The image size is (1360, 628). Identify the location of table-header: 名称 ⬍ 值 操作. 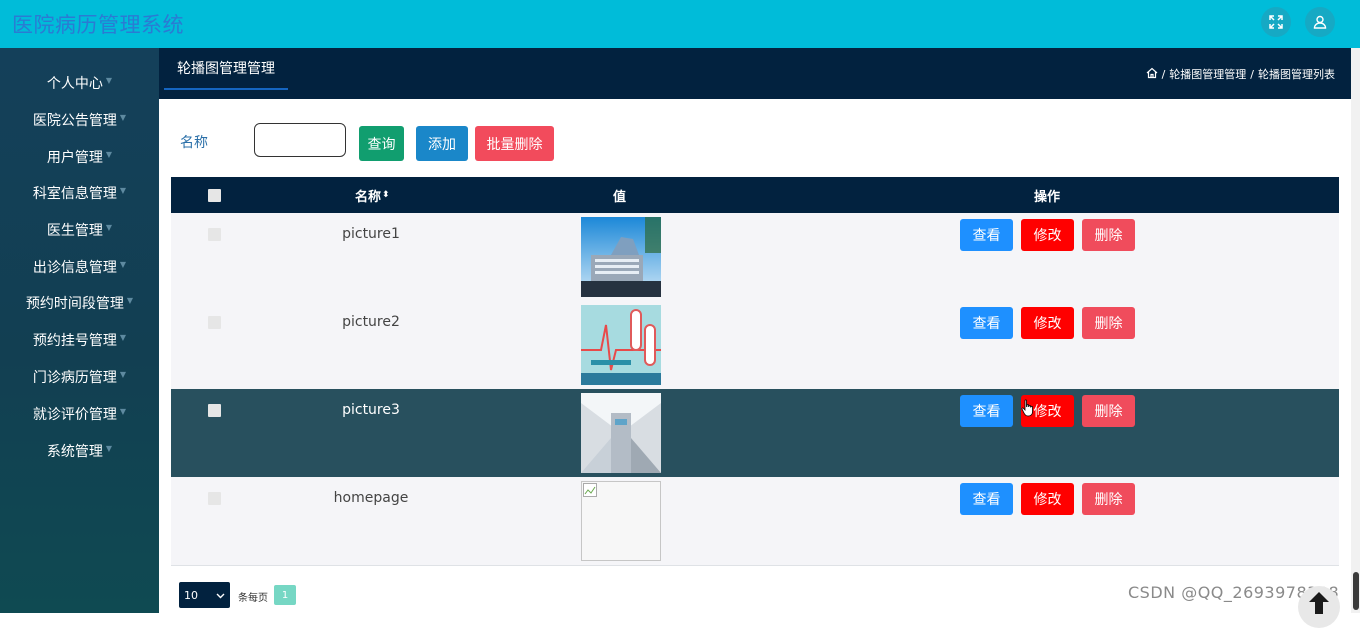
(755, 195).